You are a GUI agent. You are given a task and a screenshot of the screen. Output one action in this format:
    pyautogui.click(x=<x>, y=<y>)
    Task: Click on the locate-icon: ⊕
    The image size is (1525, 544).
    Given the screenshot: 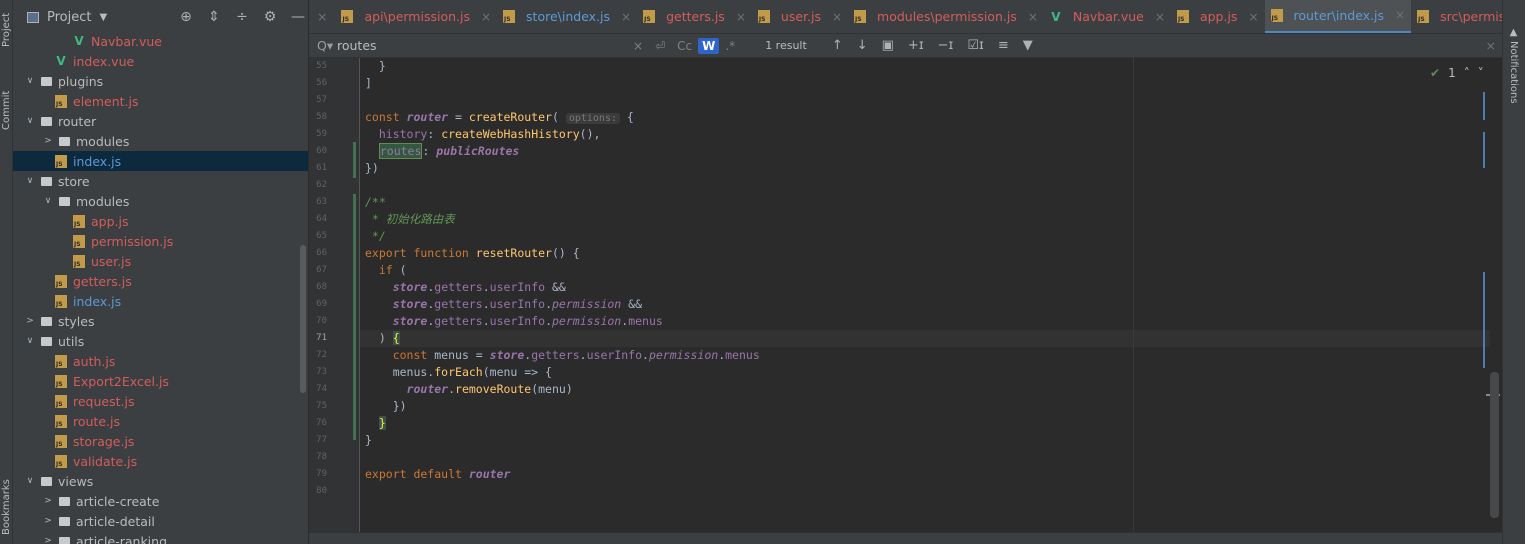 What is the action you would take?
    pyautogui.click(x=186, y=17)
    